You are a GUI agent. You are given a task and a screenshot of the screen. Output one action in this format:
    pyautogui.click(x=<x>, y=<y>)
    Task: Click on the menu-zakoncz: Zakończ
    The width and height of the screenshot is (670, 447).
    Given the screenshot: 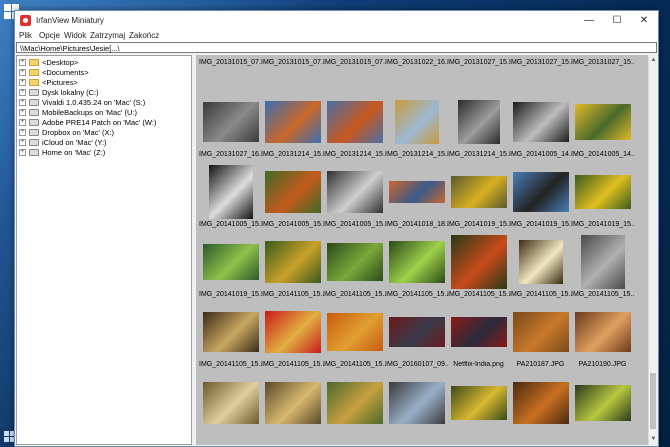 What is the action you would take?
    pyautogui.click(x=144, y=35)
    